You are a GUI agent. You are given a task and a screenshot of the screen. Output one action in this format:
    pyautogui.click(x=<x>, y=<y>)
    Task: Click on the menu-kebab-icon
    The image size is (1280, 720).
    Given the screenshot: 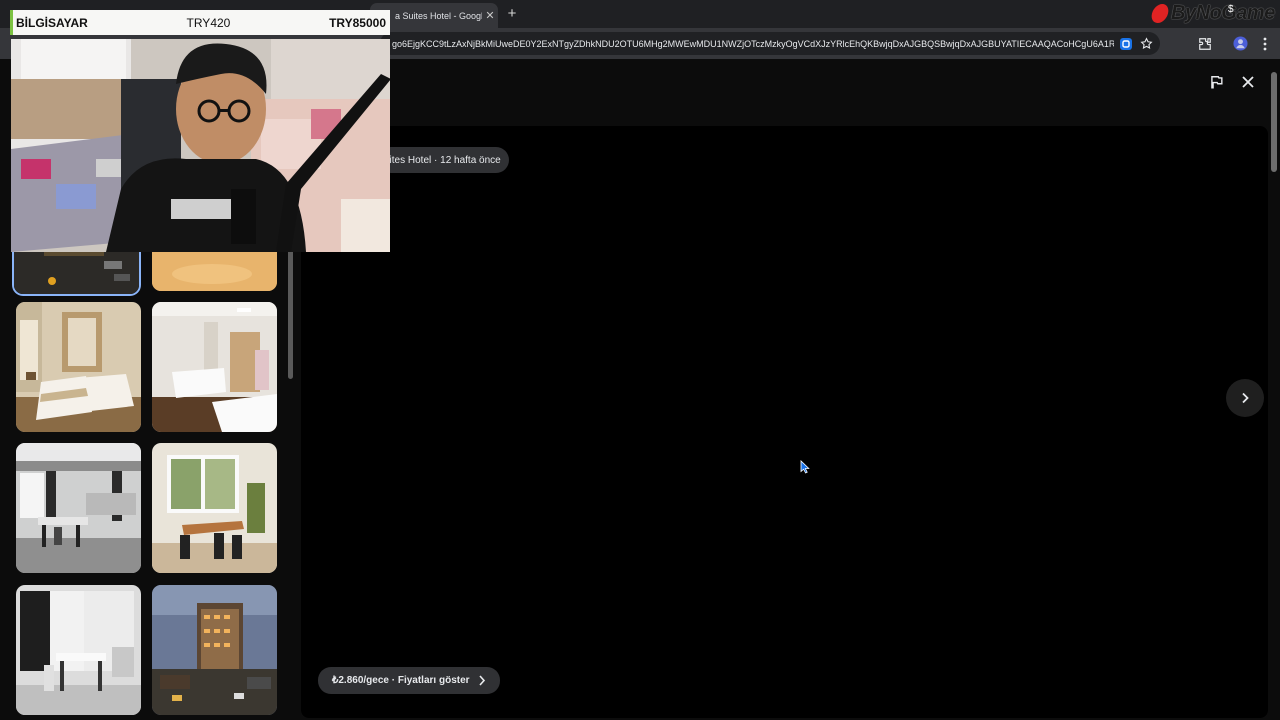 What is the action you would take?
    pyautogui.click(x=1264, y=43)
    